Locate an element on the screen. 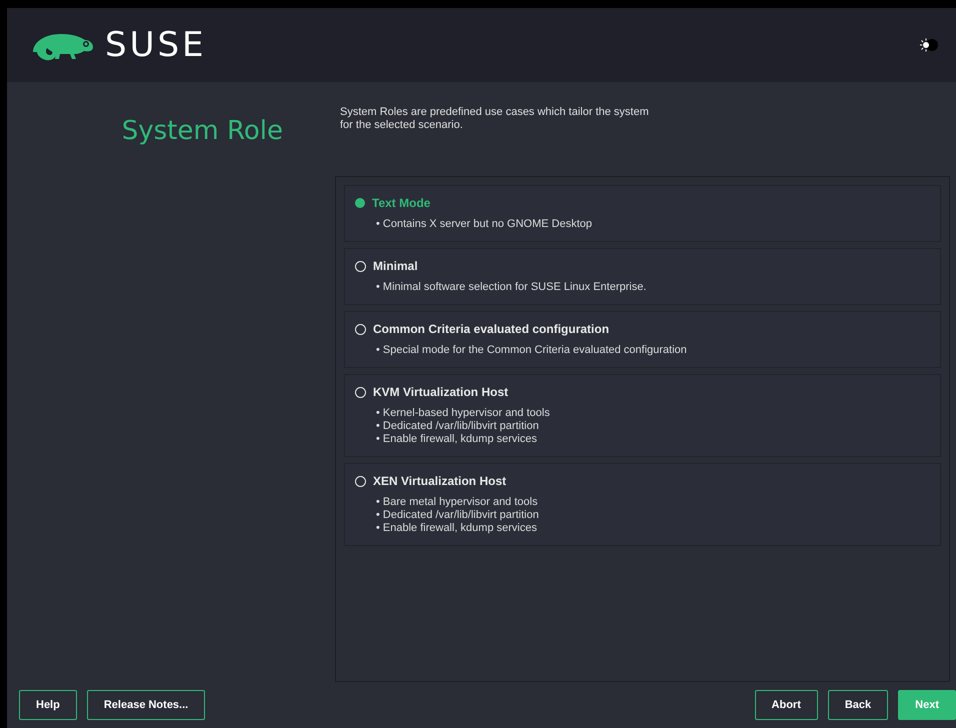  role-description: • Minimal software selection for SUSE Linux Enterprise. is located at coordinates (512, 287).